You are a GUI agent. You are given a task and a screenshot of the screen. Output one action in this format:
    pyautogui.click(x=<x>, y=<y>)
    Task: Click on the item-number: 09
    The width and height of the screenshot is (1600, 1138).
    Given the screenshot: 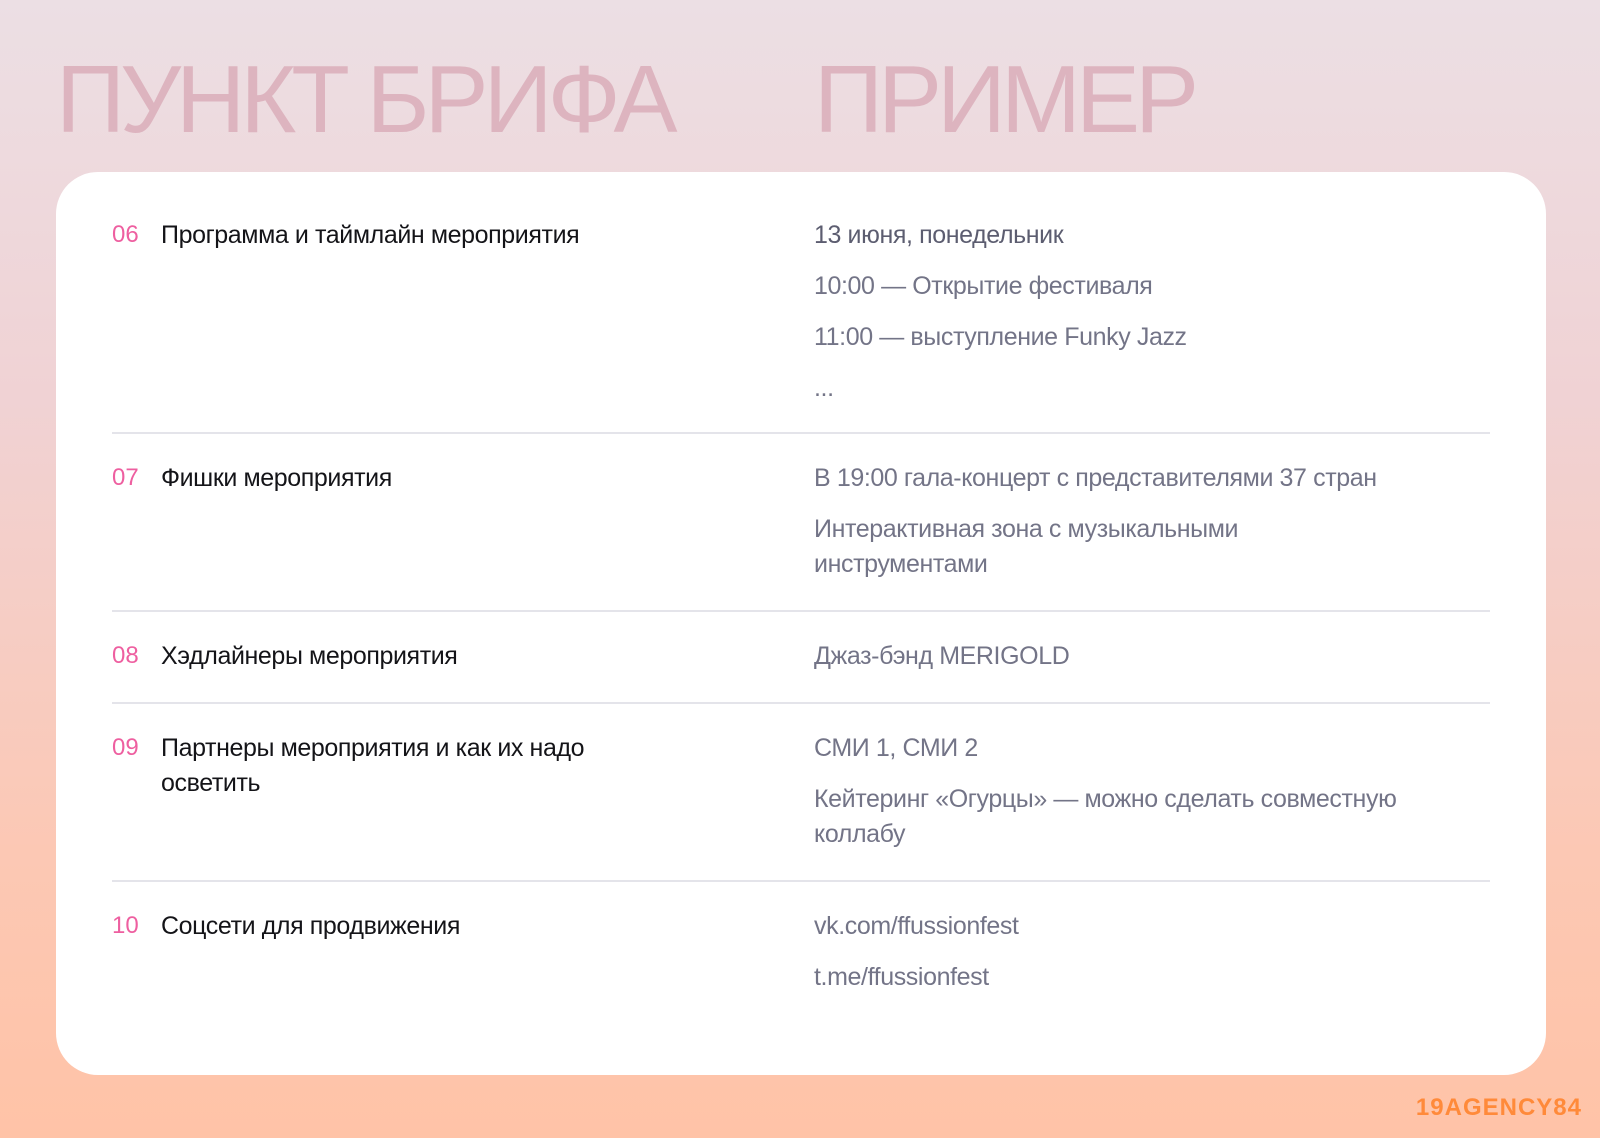 What is the action you would take?
    pyautogui.click(x=125, y=747)
    